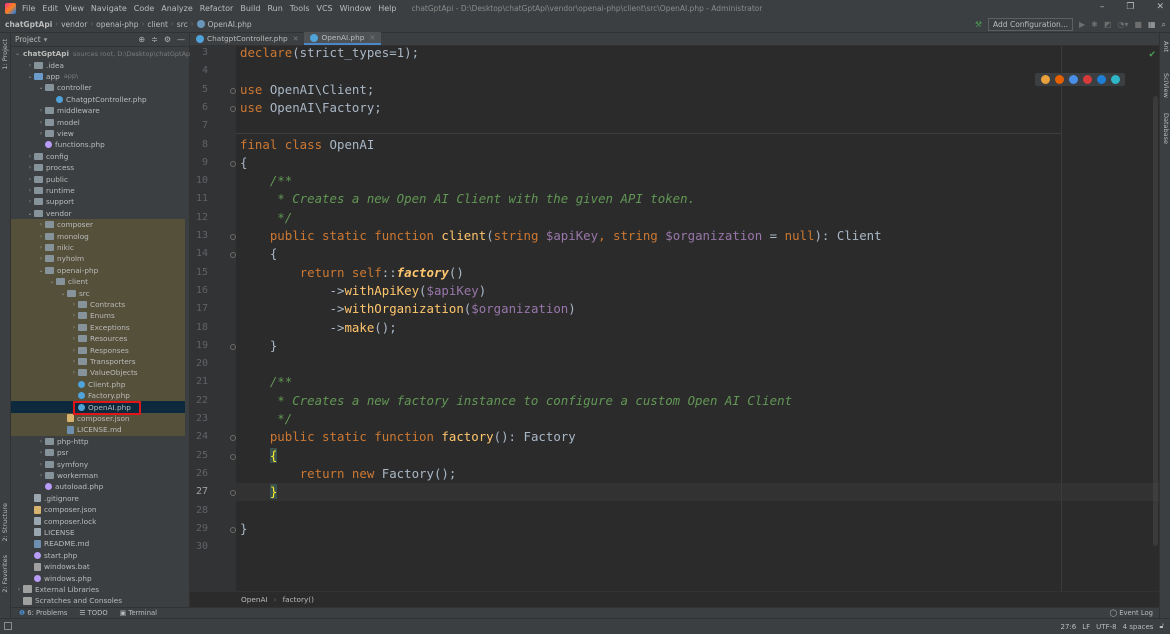 This screenshot has height=634, width=1170. I want to click on tree-item: › nyholm, so click(98, 259).